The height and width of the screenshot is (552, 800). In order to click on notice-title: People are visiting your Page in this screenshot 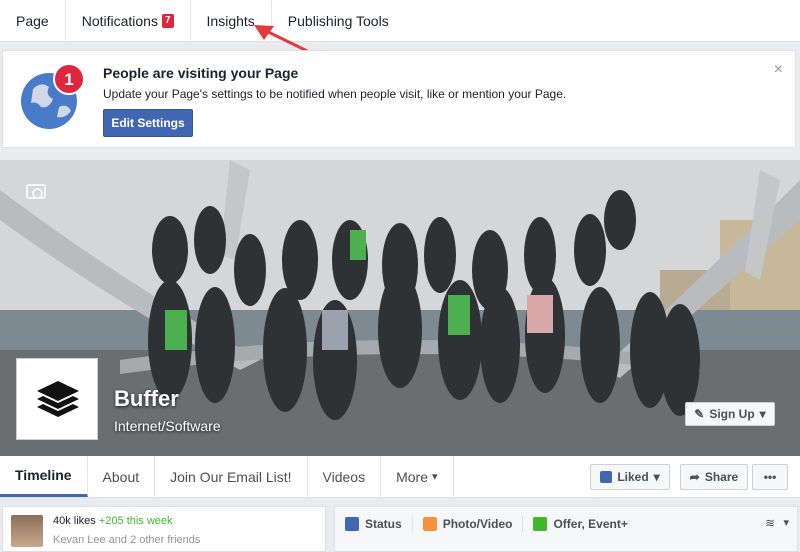, I will do `click(201, 73)`.